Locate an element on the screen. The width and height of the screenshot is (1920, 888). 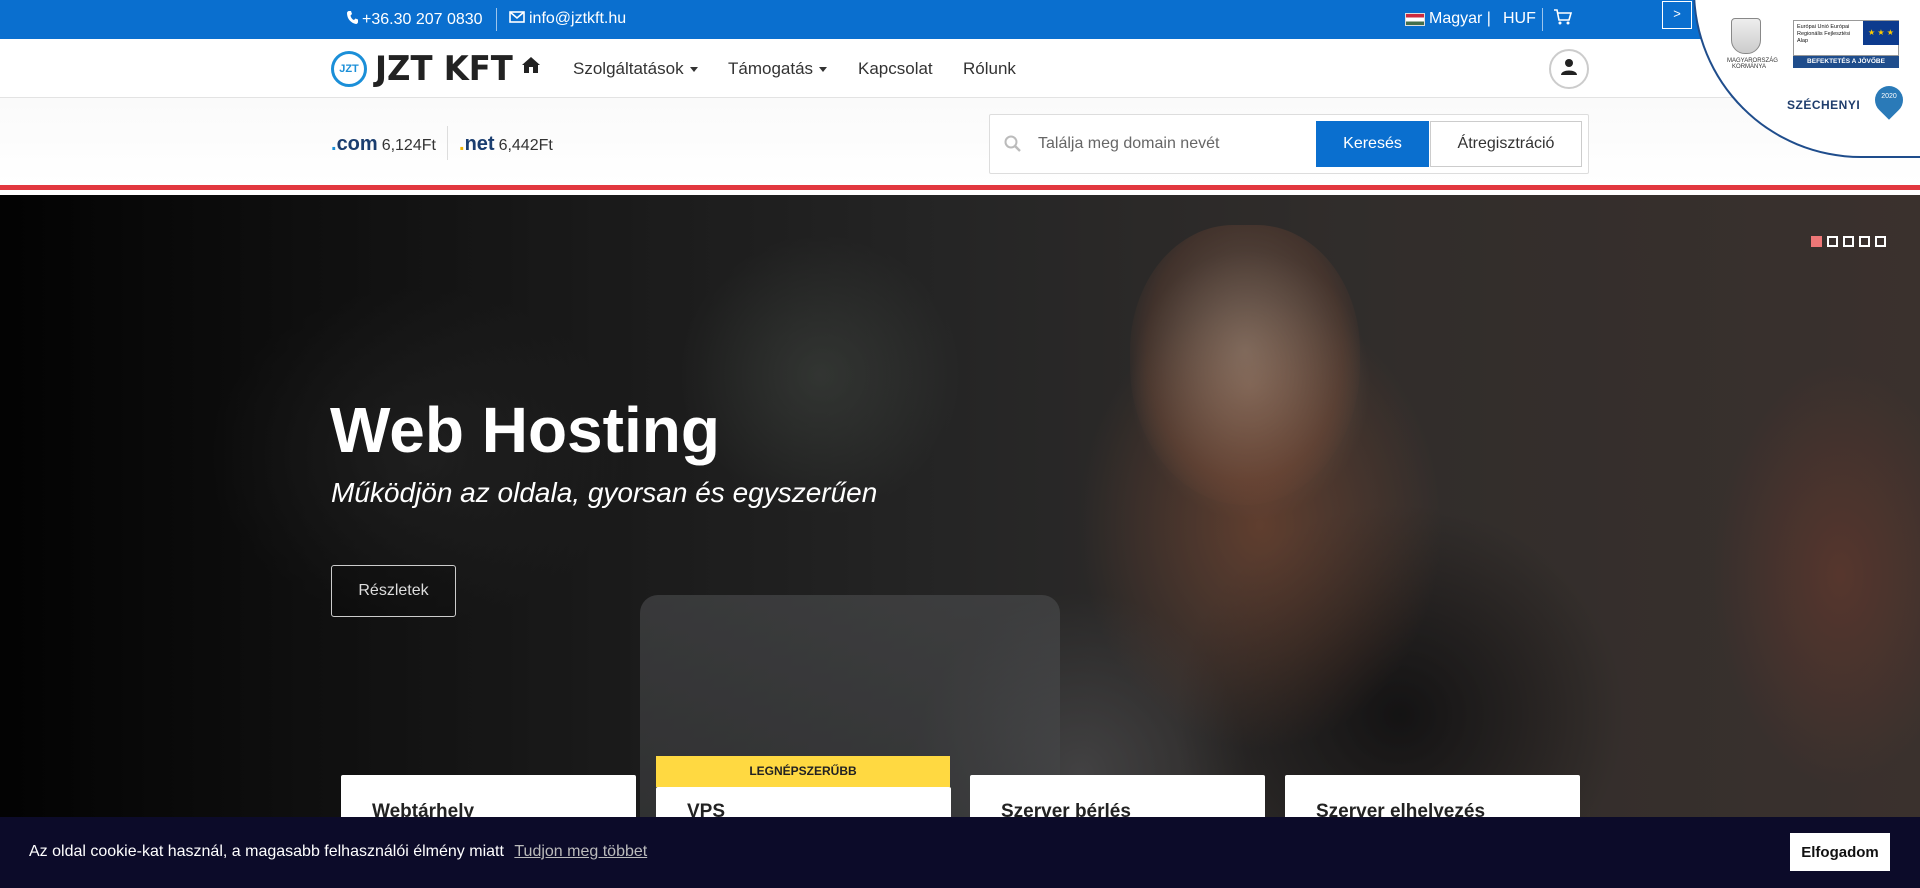
tld-com-price: 6,124Ft is located at coordinates (408, 145).